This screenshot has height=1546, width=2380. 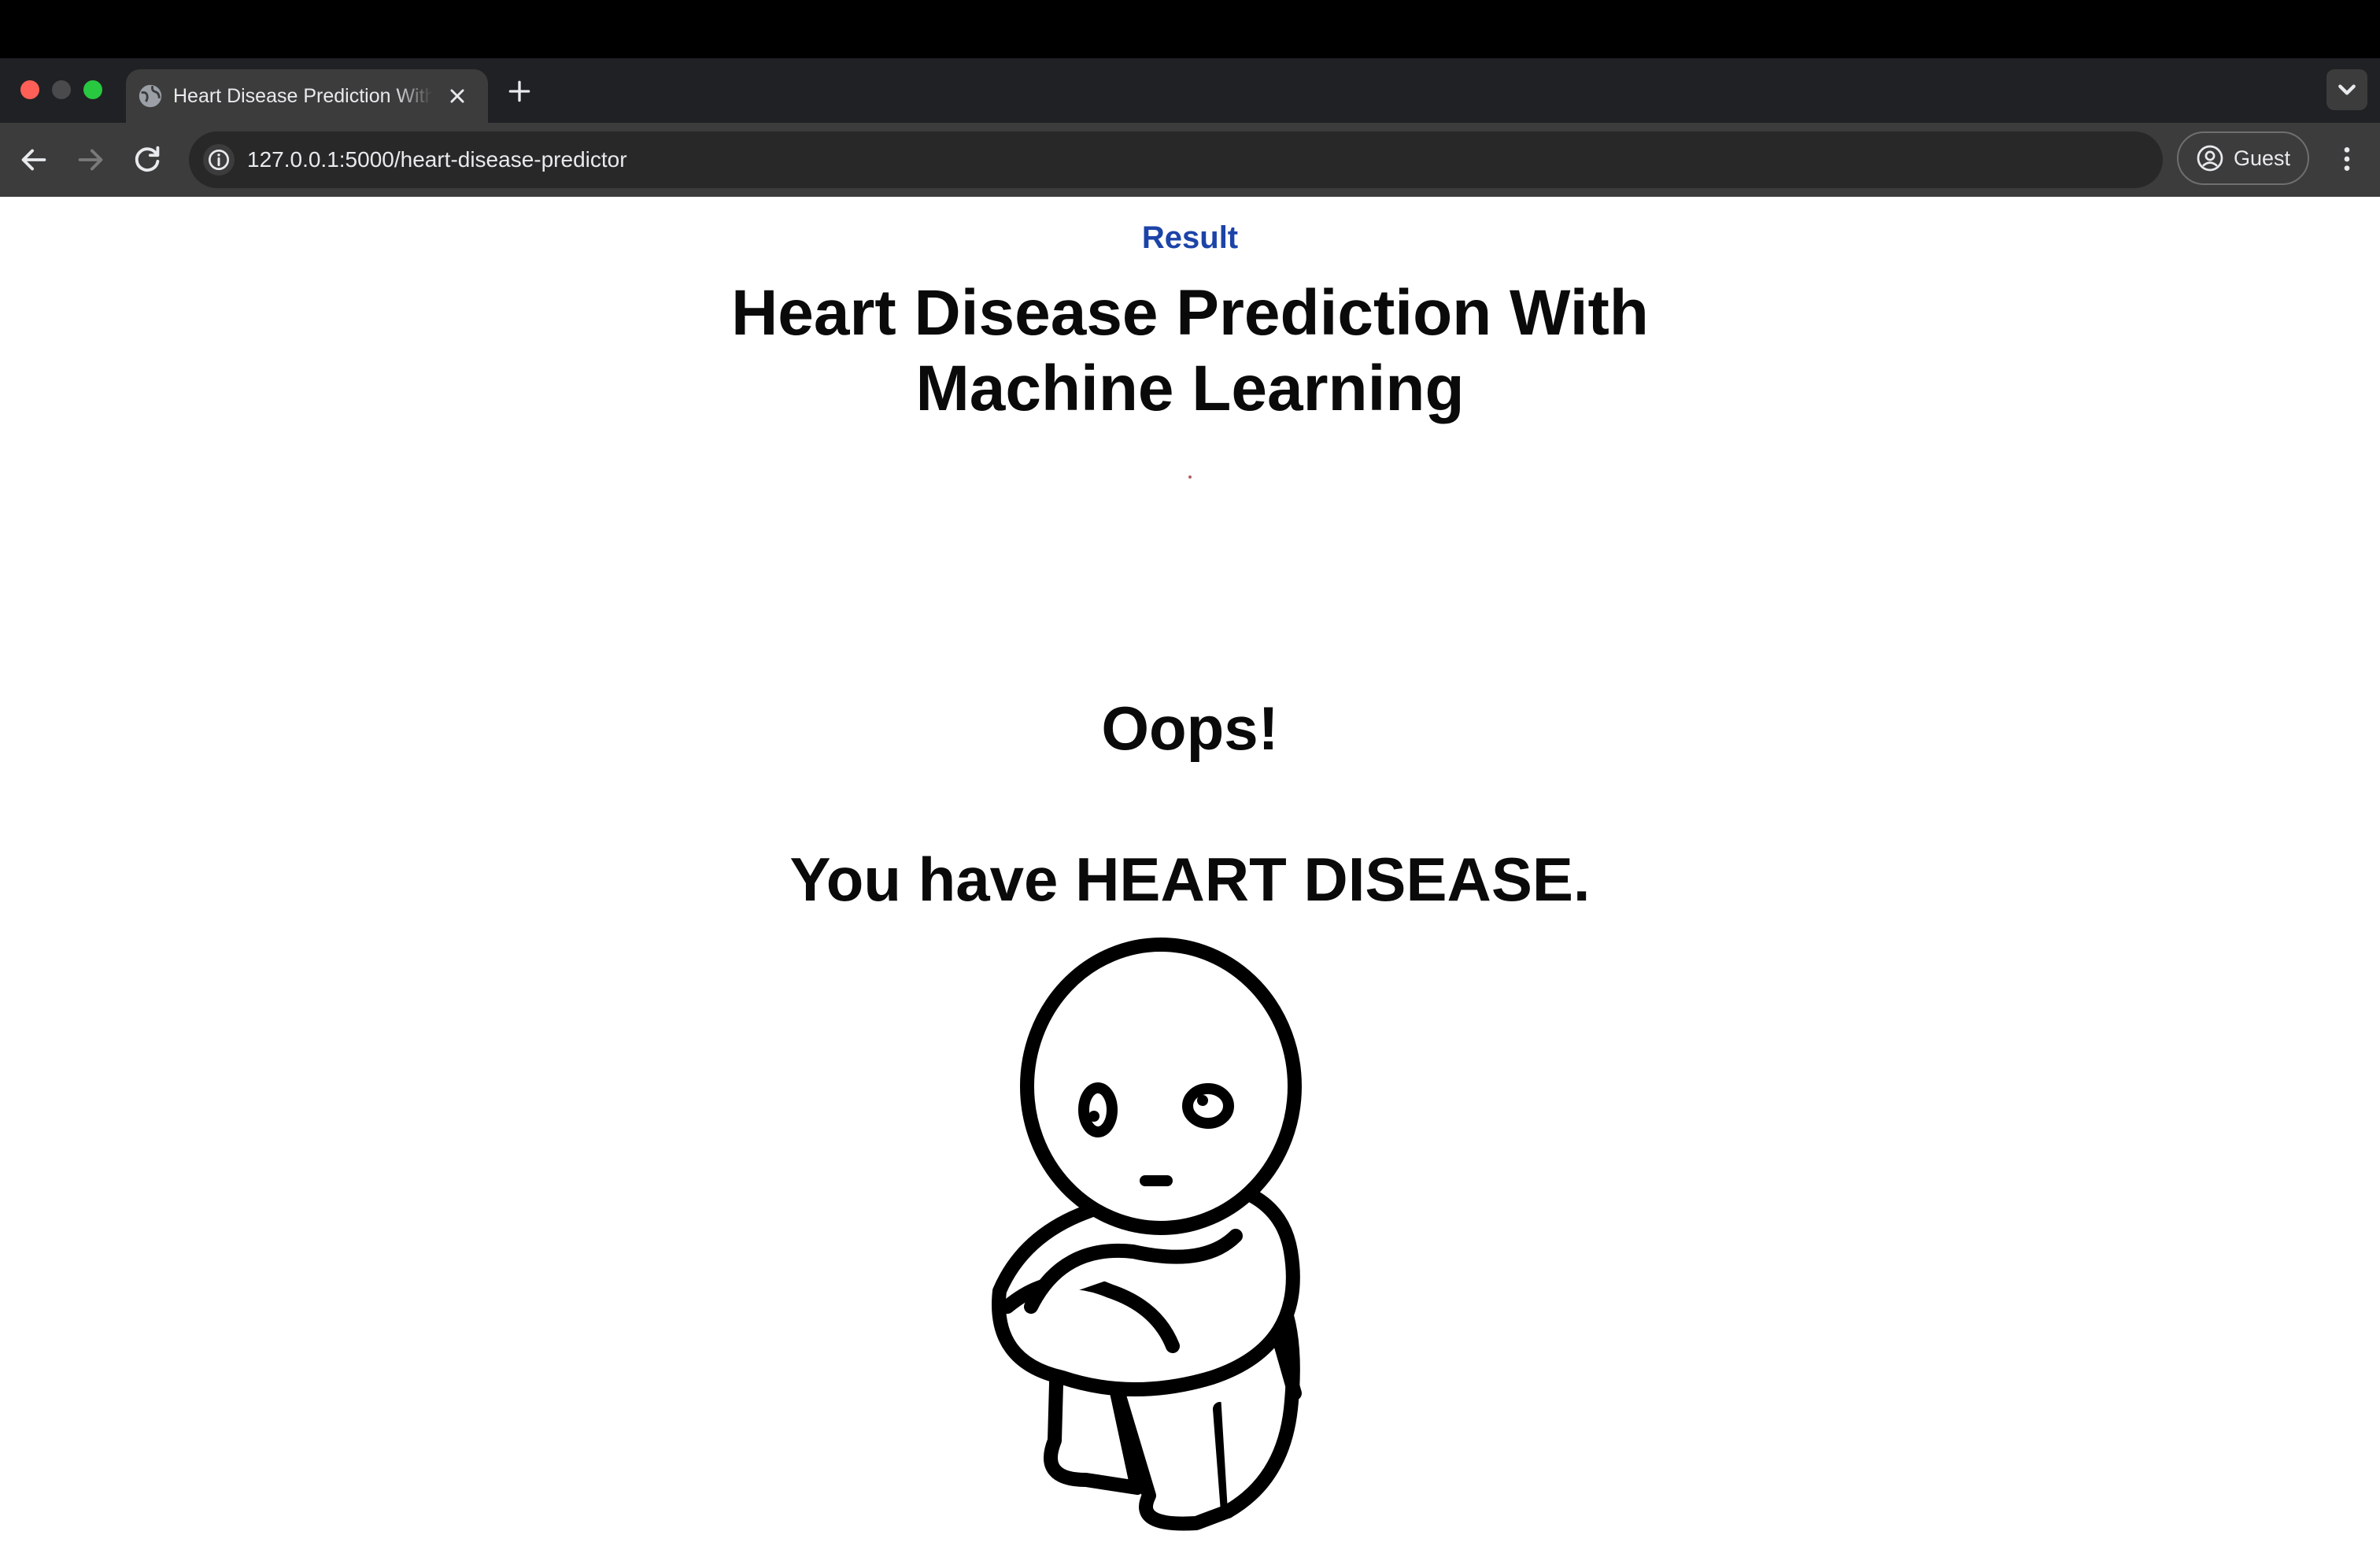 What do you see at coordinates (62, 89) in the screenshot?
I see `minimize-window-button` at bounding box center [62, 89].